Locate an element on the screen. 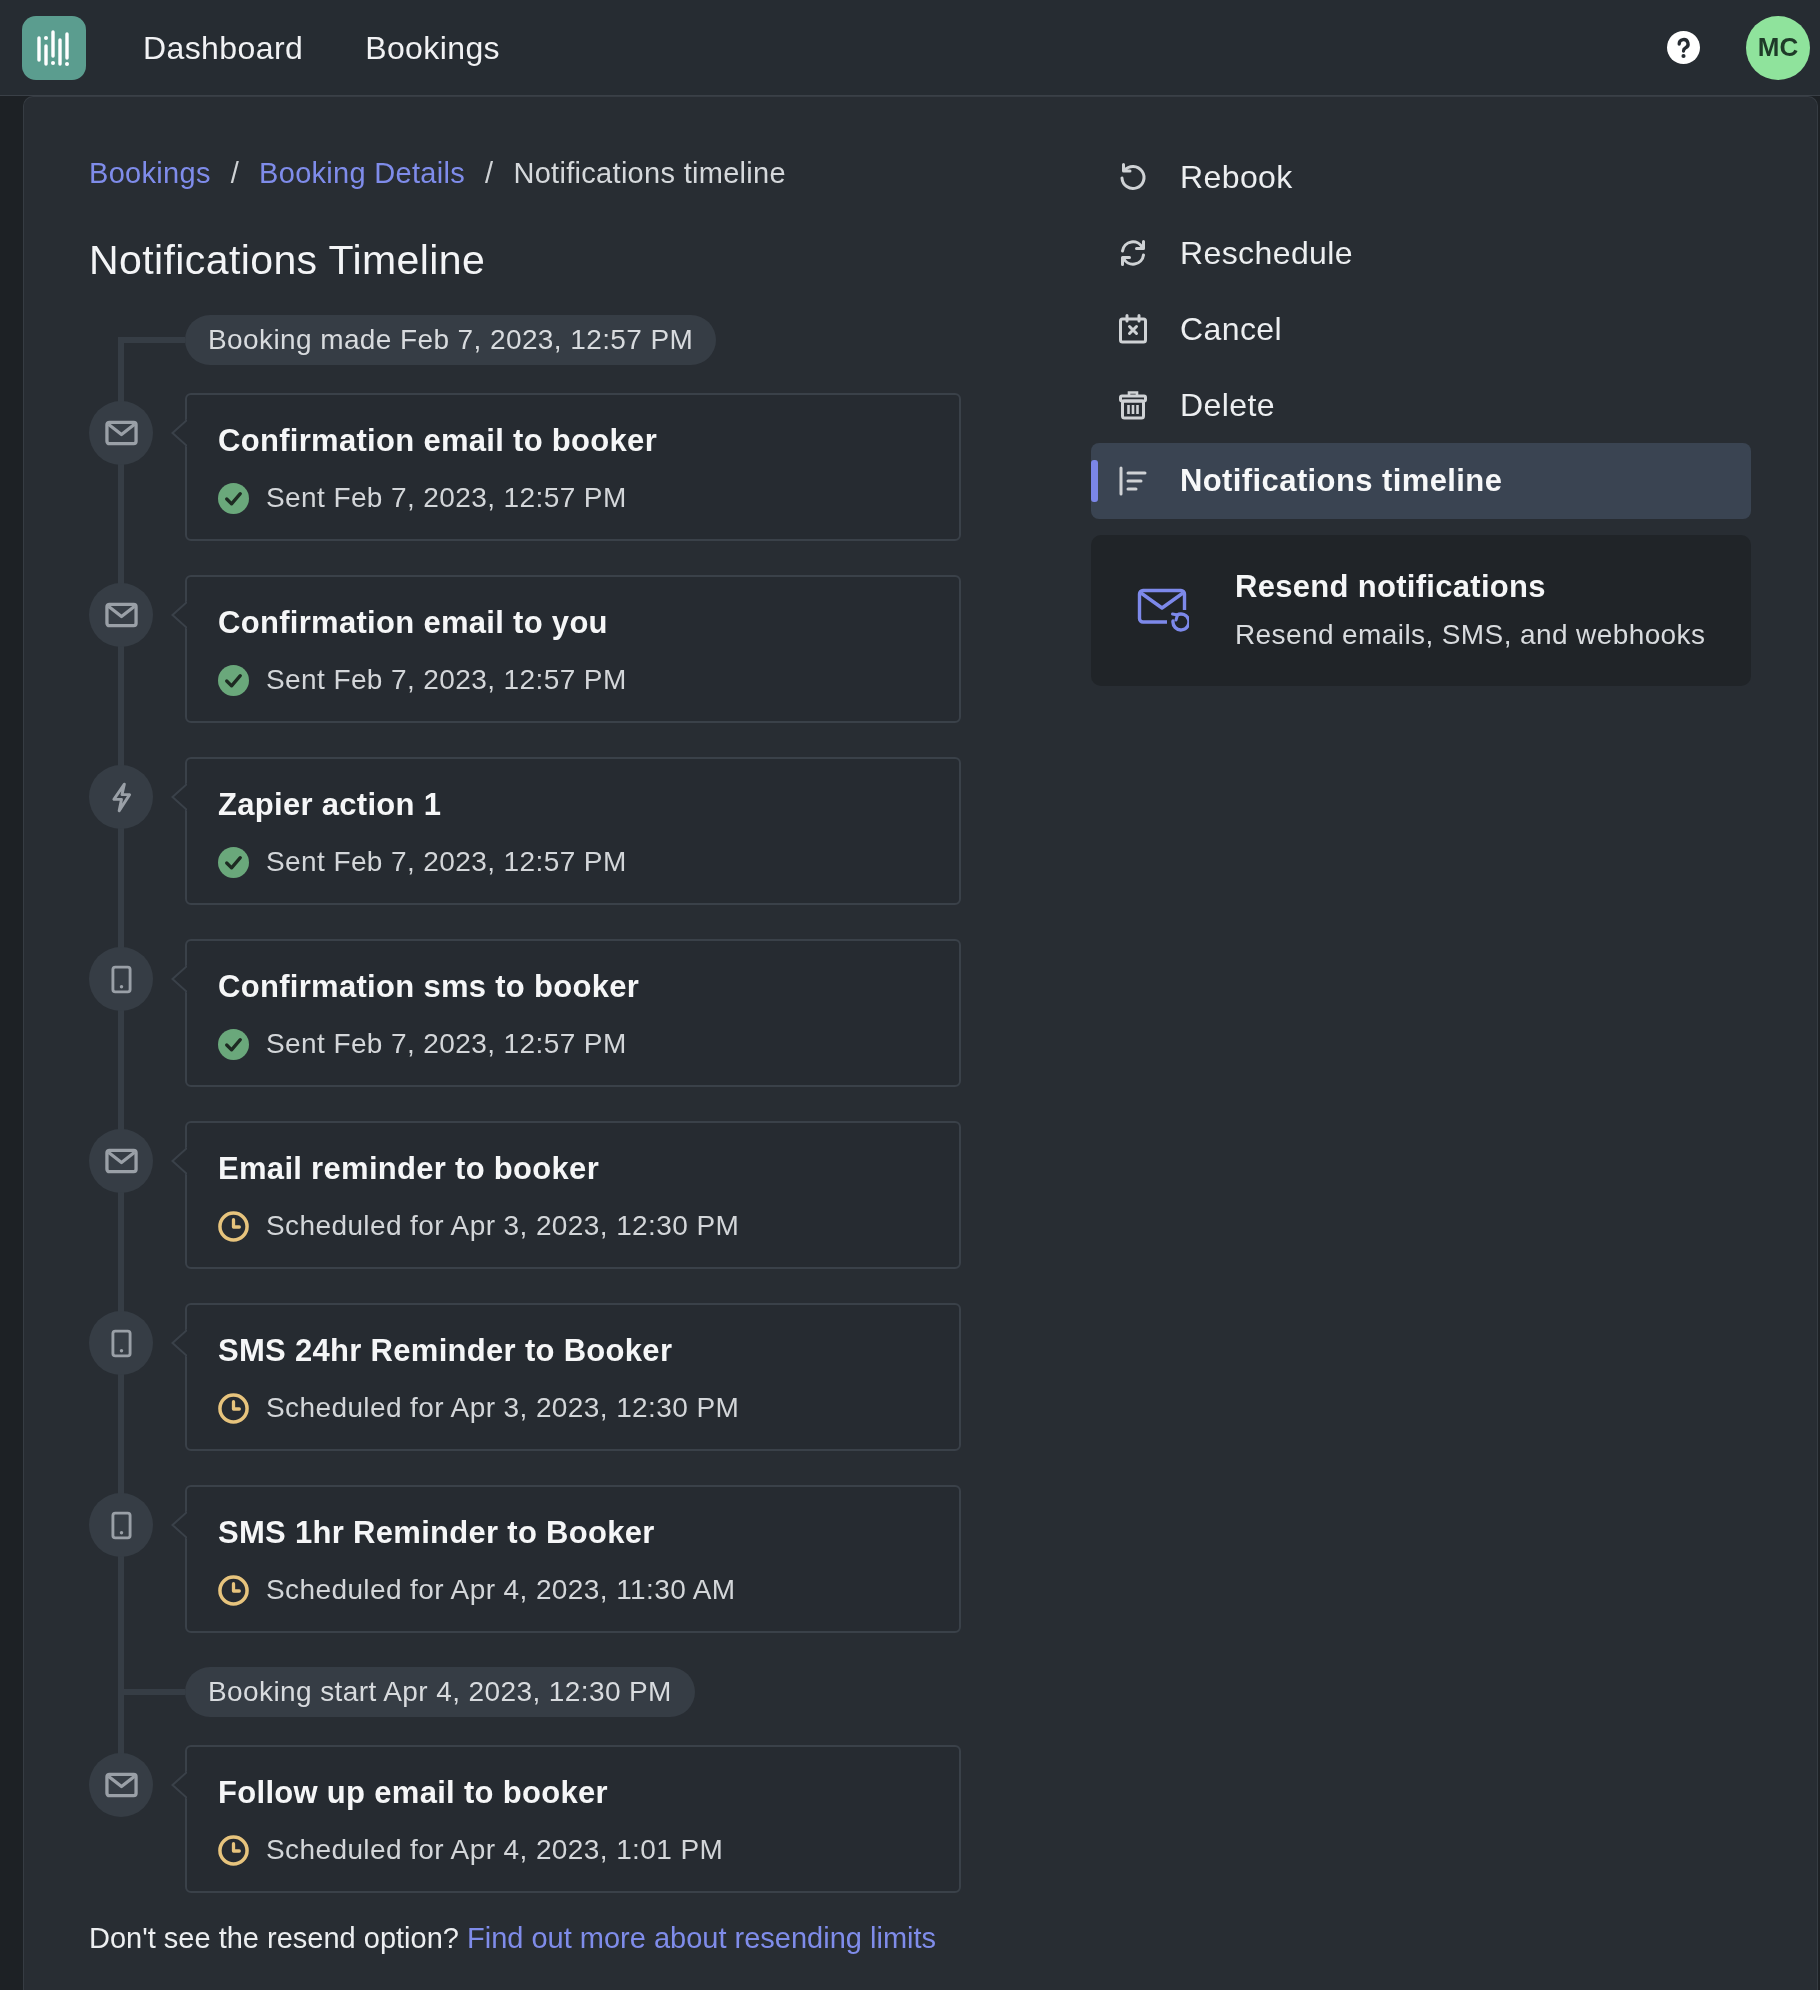 This screenshot has height=1990, width=1820. action-menu-item: Cancel is located at coordinates (1421, 329).